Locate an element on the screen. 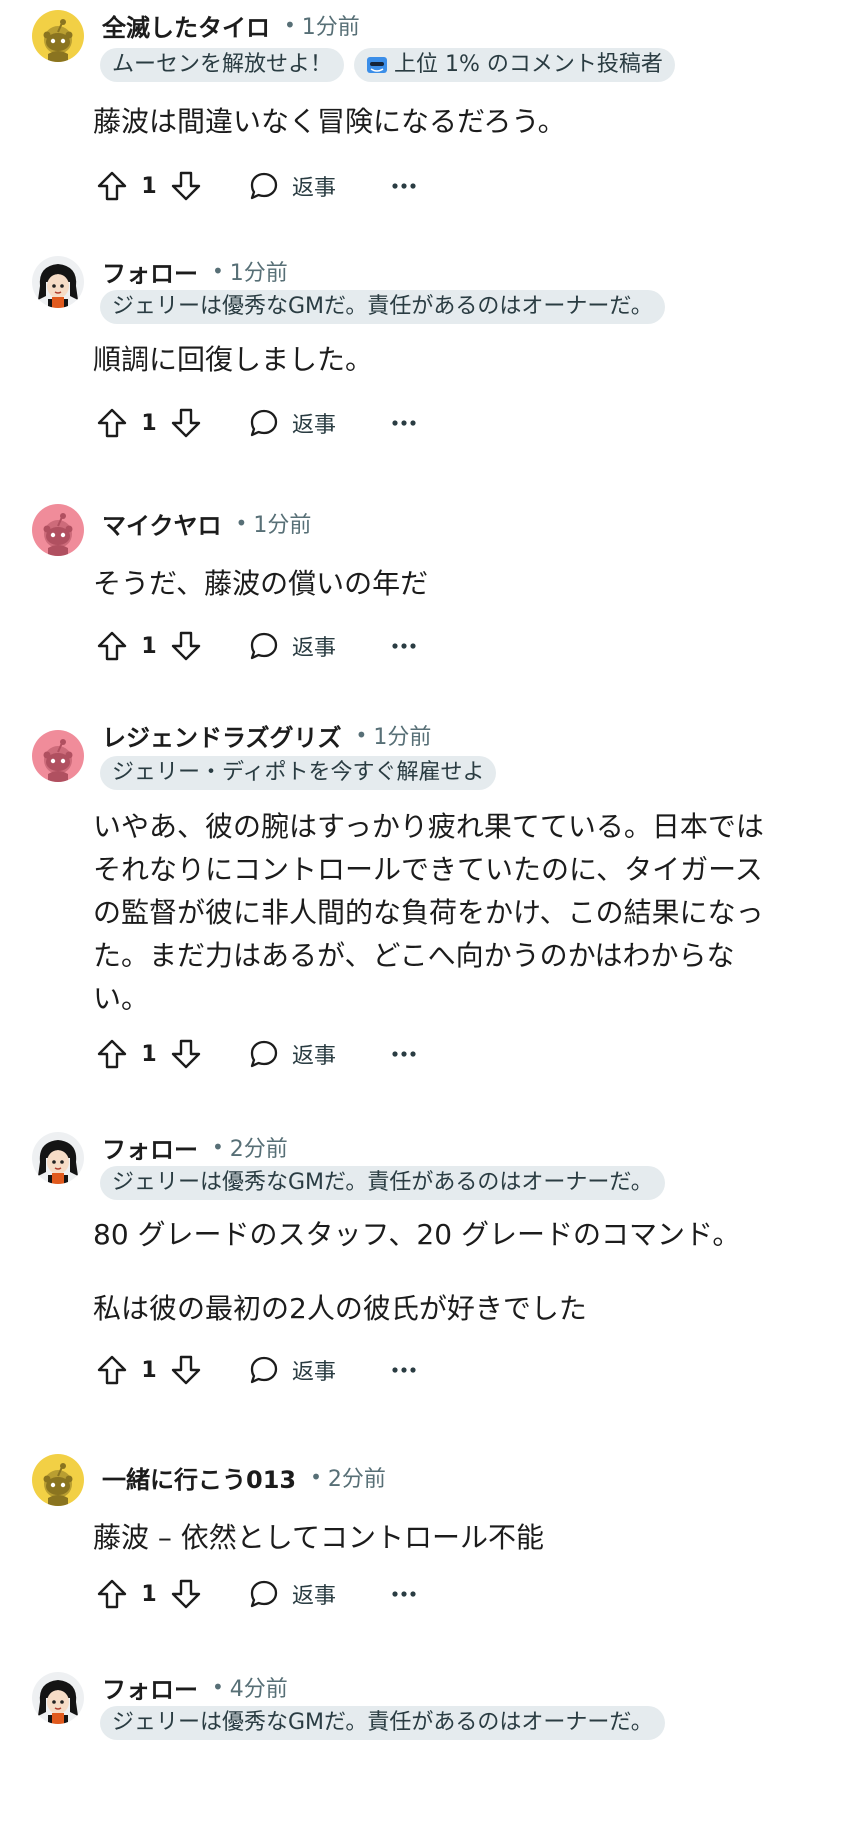 This screenshot has width=864, height=1843. comment-body: 順調に回復しました。 is located at coordinates (233, 359).